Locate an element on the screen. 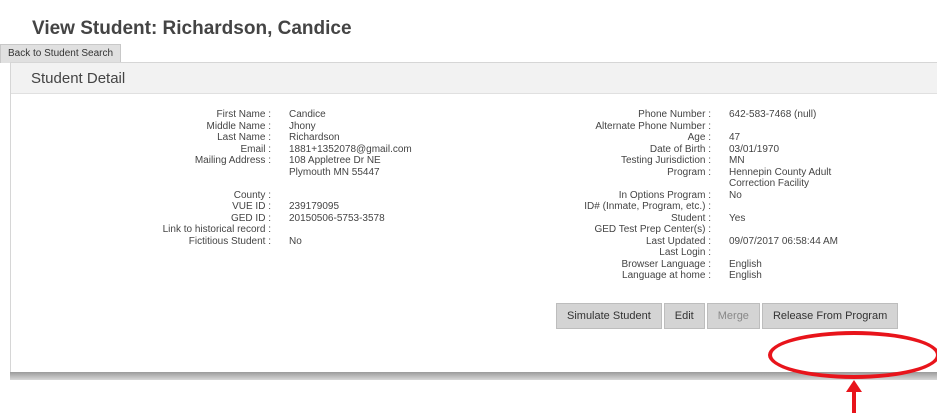  field-value: Candice is located at coordinates (307, 114).